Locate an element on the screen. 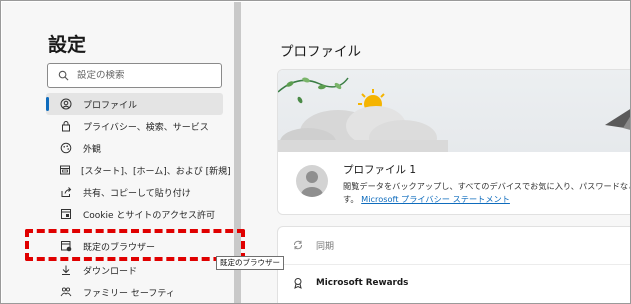  sidebar-item-downloads: ダウンロード is located at coordinates (134, 270).